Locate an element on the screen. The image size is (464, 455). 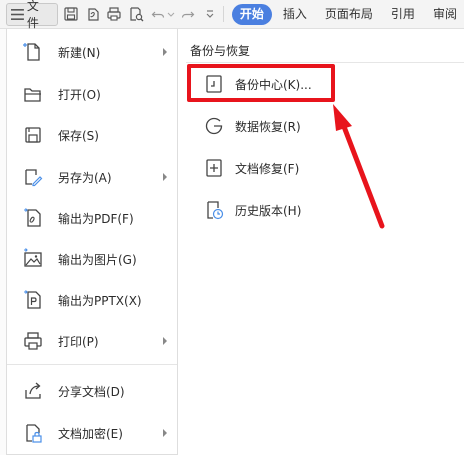
menu-item-label: 打开(O) is located at coordinates (79, 94).